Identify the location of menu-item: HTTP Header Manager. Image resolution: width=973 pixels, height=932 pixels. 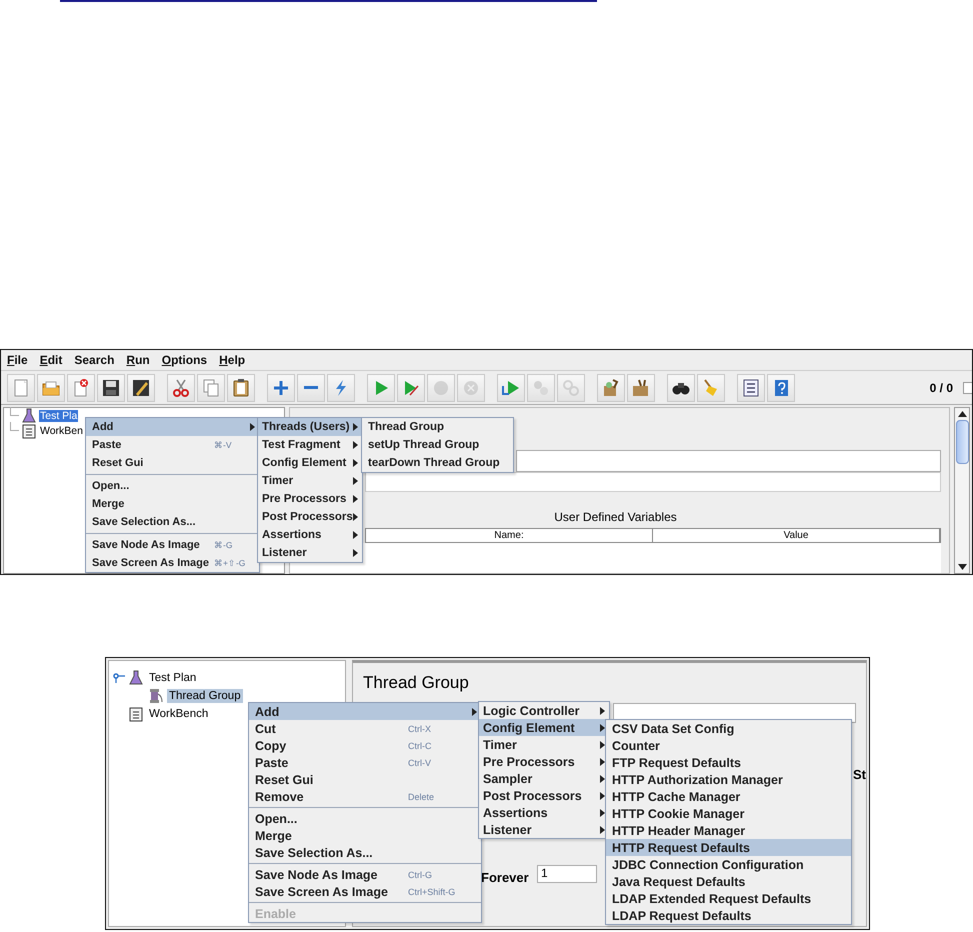
(728, 830).